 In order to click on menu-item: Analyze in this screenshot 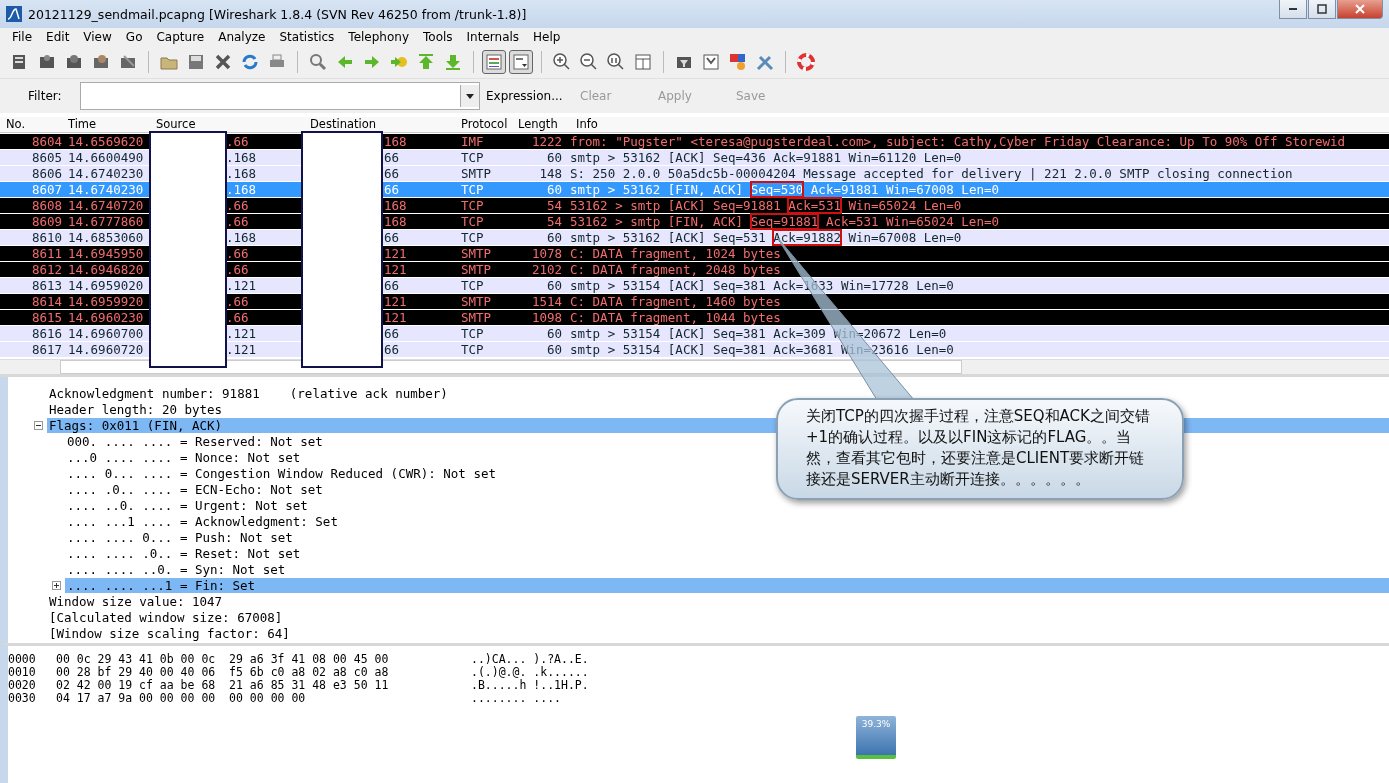, I will do `click(242, 37)`.